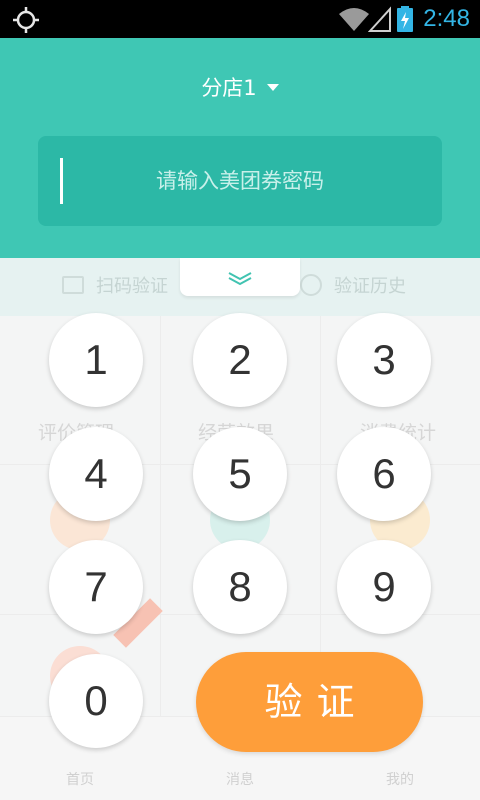 The image size is (480, 800). What do you see at coordinates (240, 587) in the screenshot?
I see `key-8: 8` at bounding box center [240, 587].